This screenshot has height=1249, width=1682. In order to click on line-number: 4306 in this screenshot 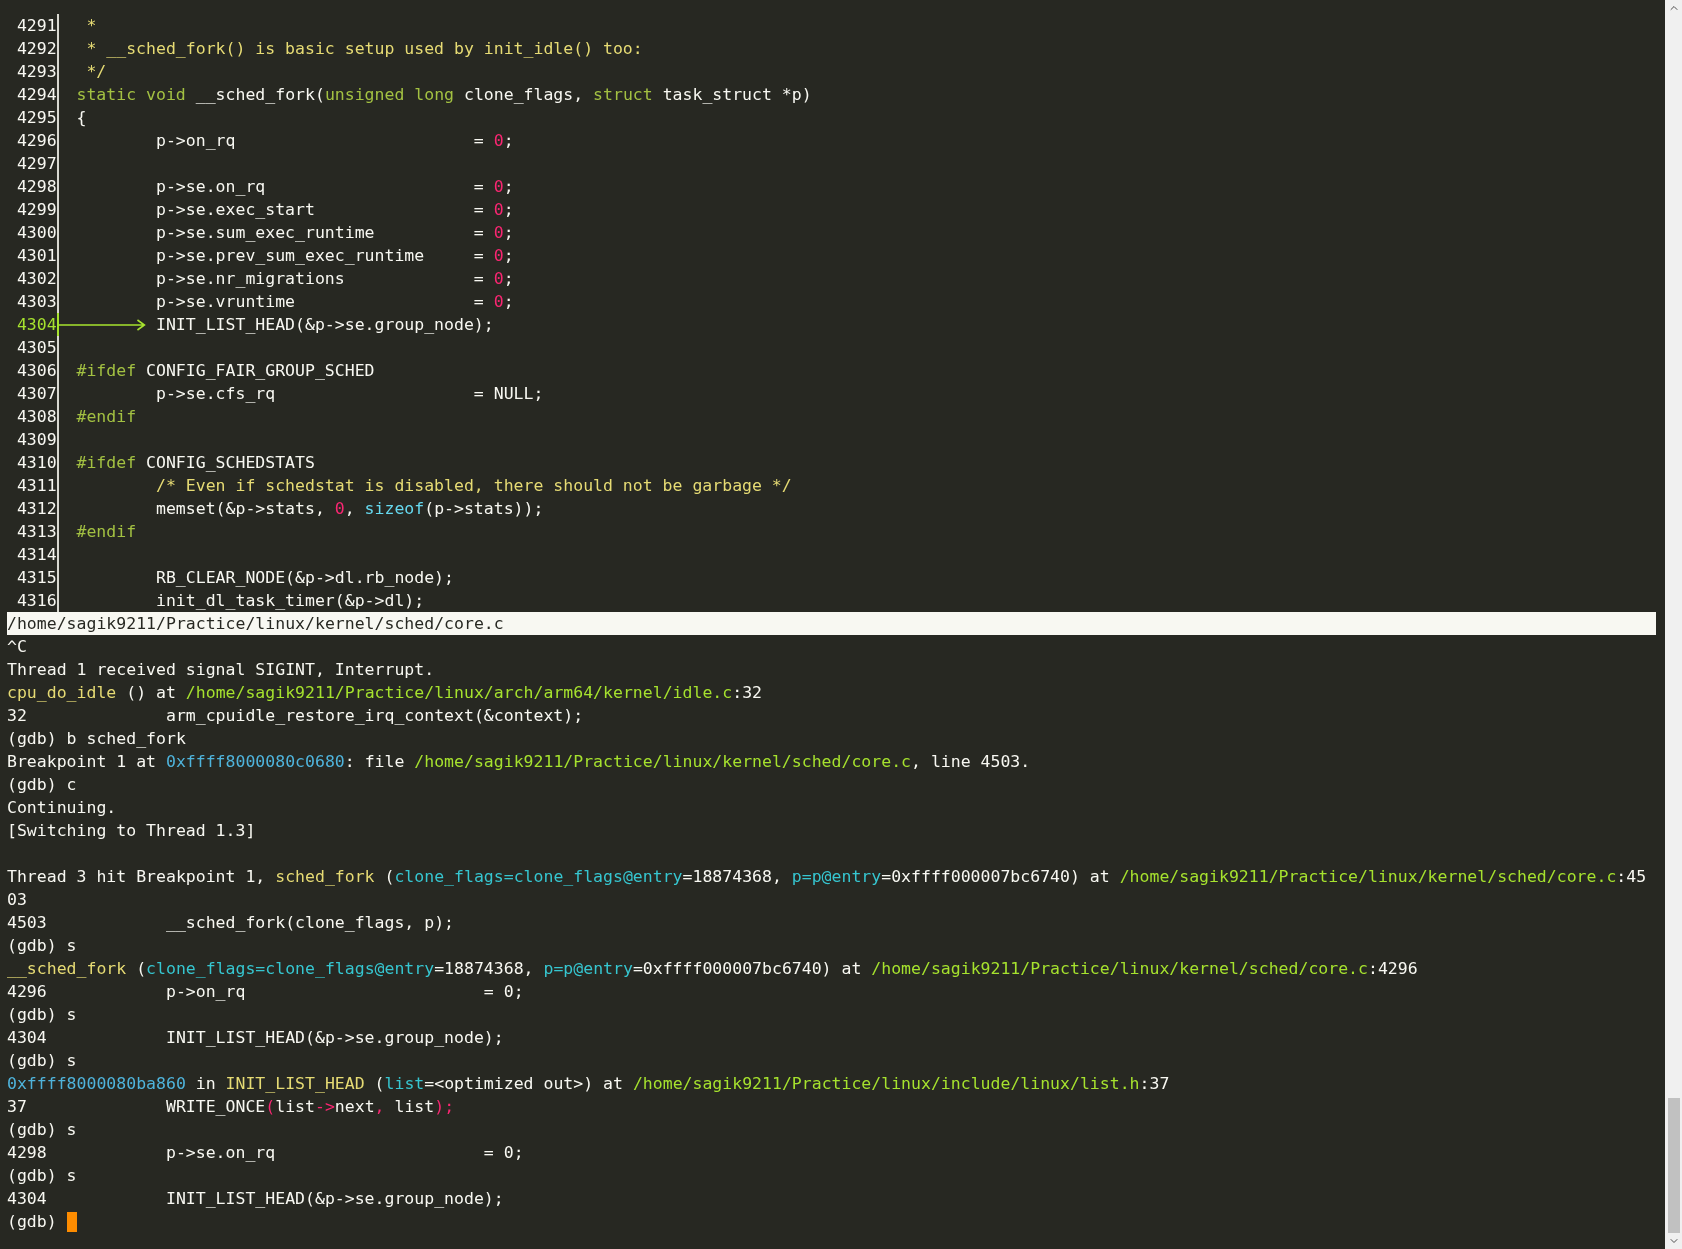, I will do `click(36, 371)`.